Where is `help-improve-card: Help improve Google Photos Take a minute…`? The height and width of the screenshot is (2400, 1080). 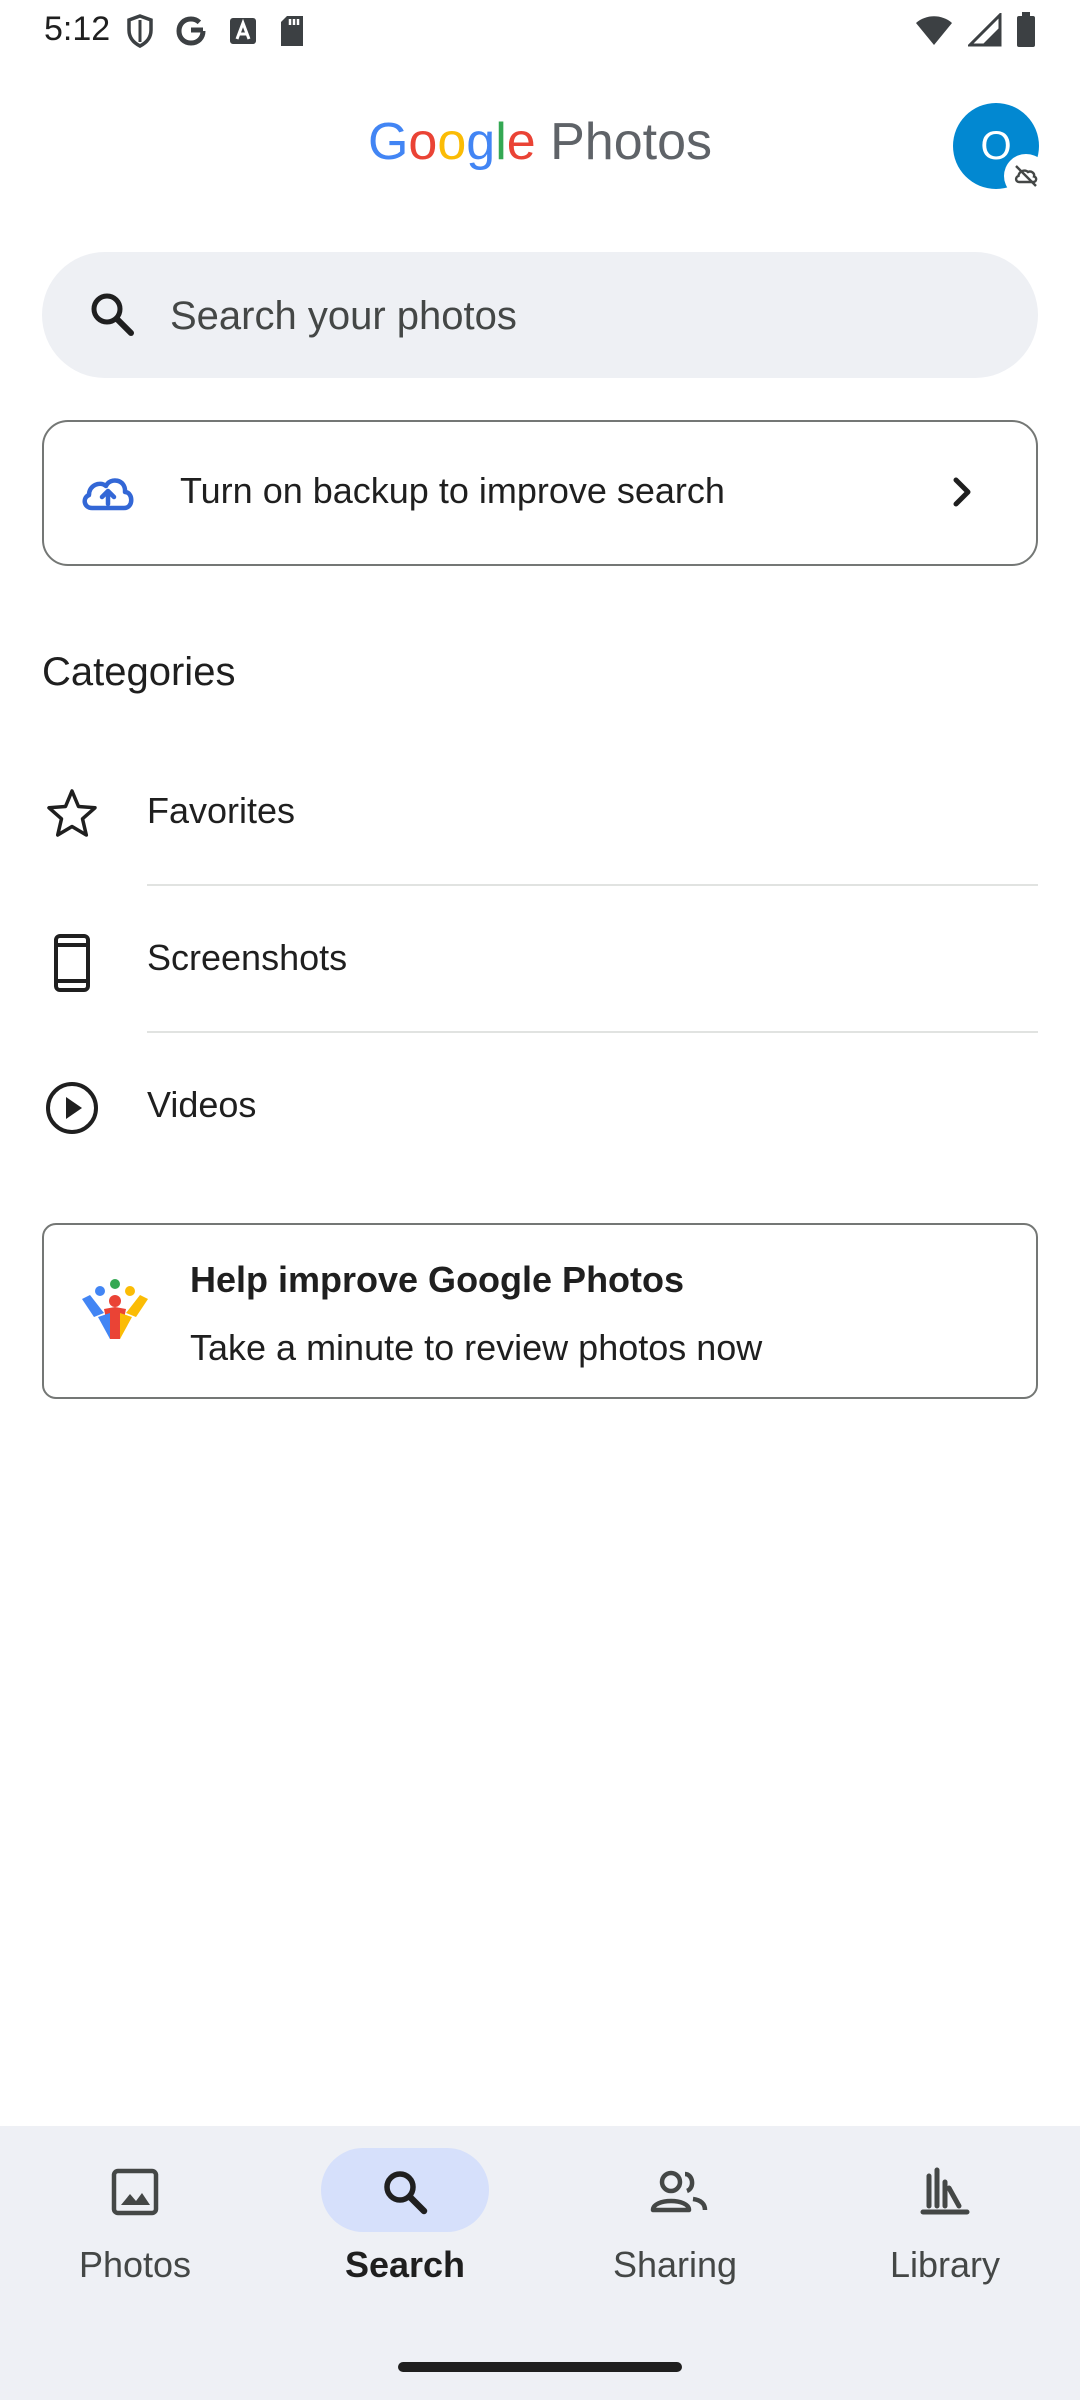 help-improve-card: Help improve Google Photos Take a minute… is located at coordinates (540, 1311).